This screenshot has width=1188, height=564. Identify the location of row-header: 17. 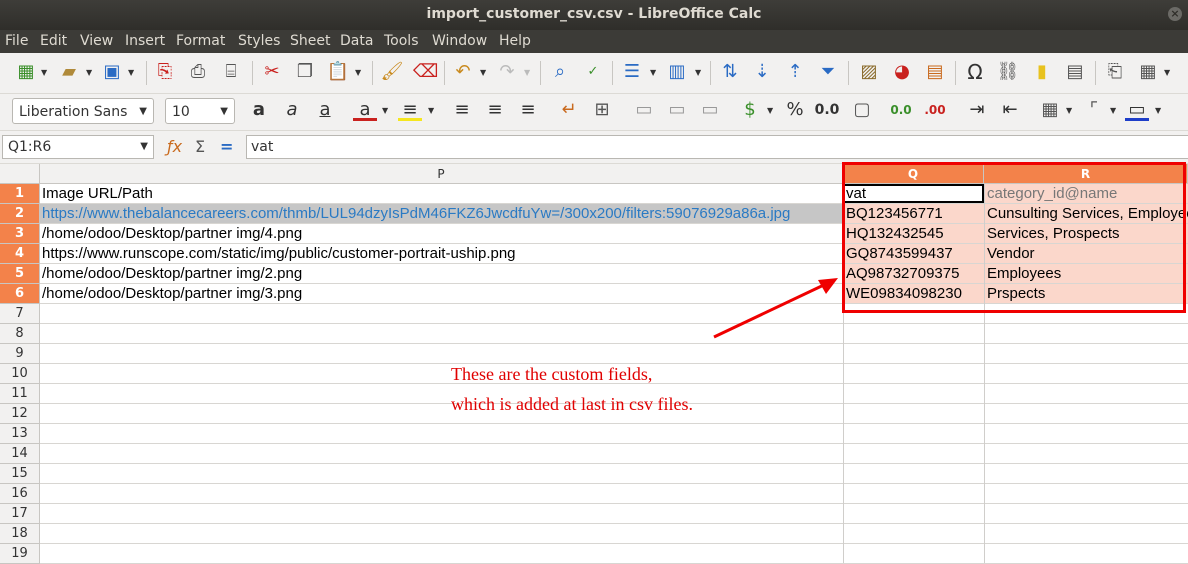
(20, 514).